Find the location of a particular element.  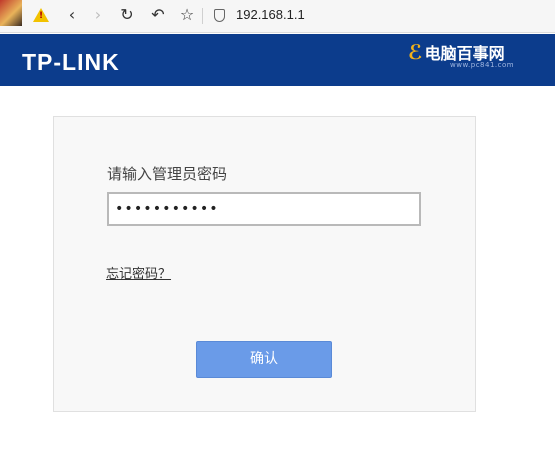

watermark-logo-icon: ℰ is located at coordinates (415, 52).